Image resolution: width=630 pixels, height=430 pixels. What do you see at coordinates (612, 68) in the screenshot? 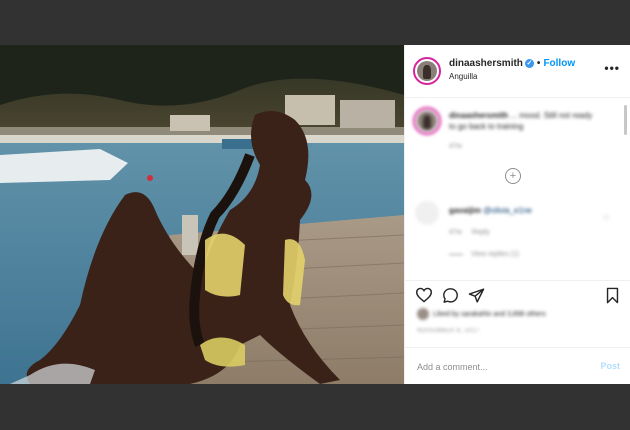
I see `more-options-icon: •••` at bounding box center [612, 68].